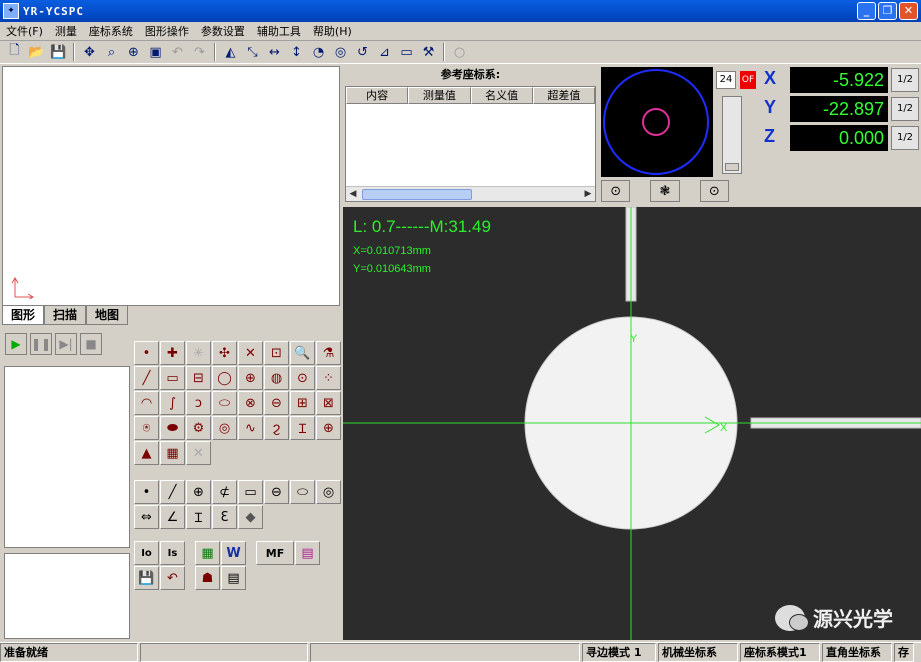  What do you see at coordinates (250, 403) in the screenshot?
I see `circle-grid-icon: ⊗` at bounding box center [250, 403].